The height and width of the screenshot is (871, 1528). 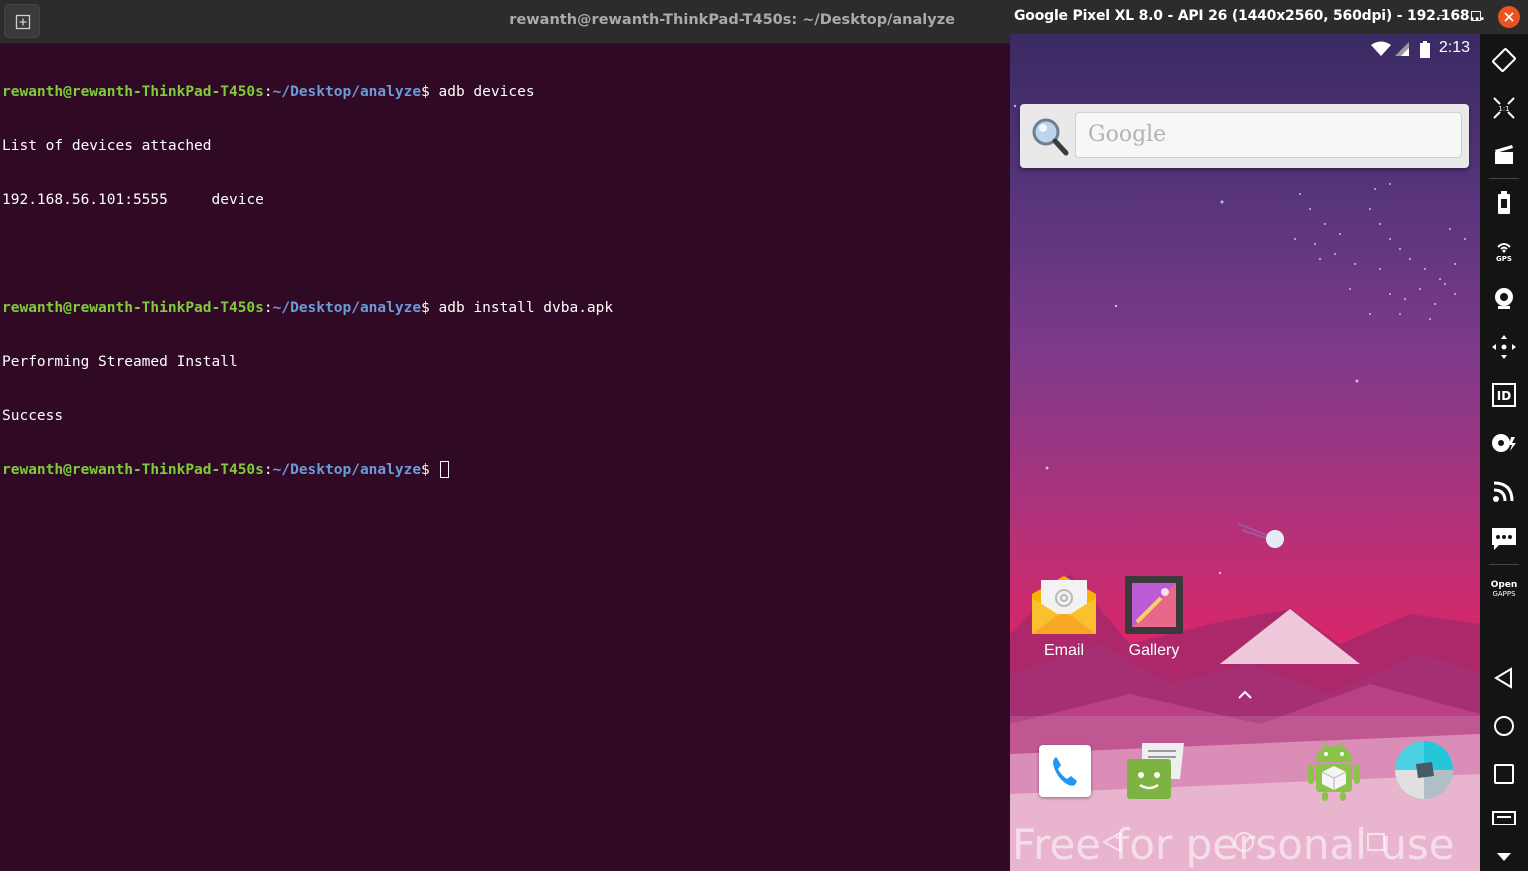 I want to click on menu-button, so click(x=1504, y=818).